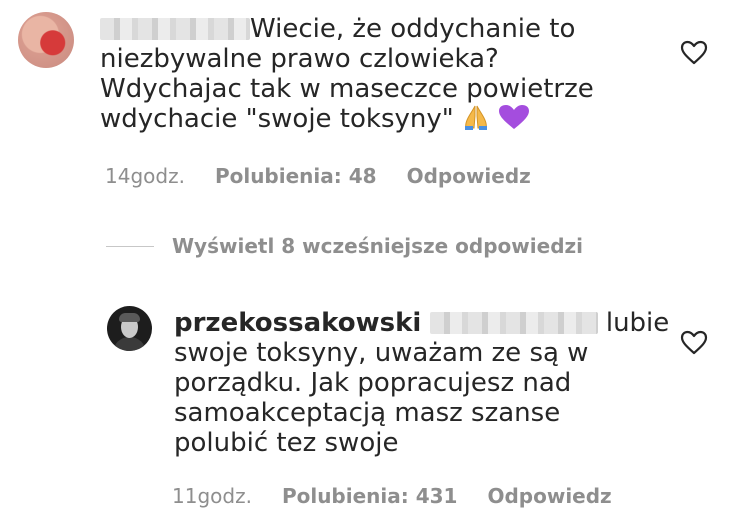 This screenshot has height=532, width=750. I want to click on comment-line: samoakceptacją masz szanse, so click(367, 413).